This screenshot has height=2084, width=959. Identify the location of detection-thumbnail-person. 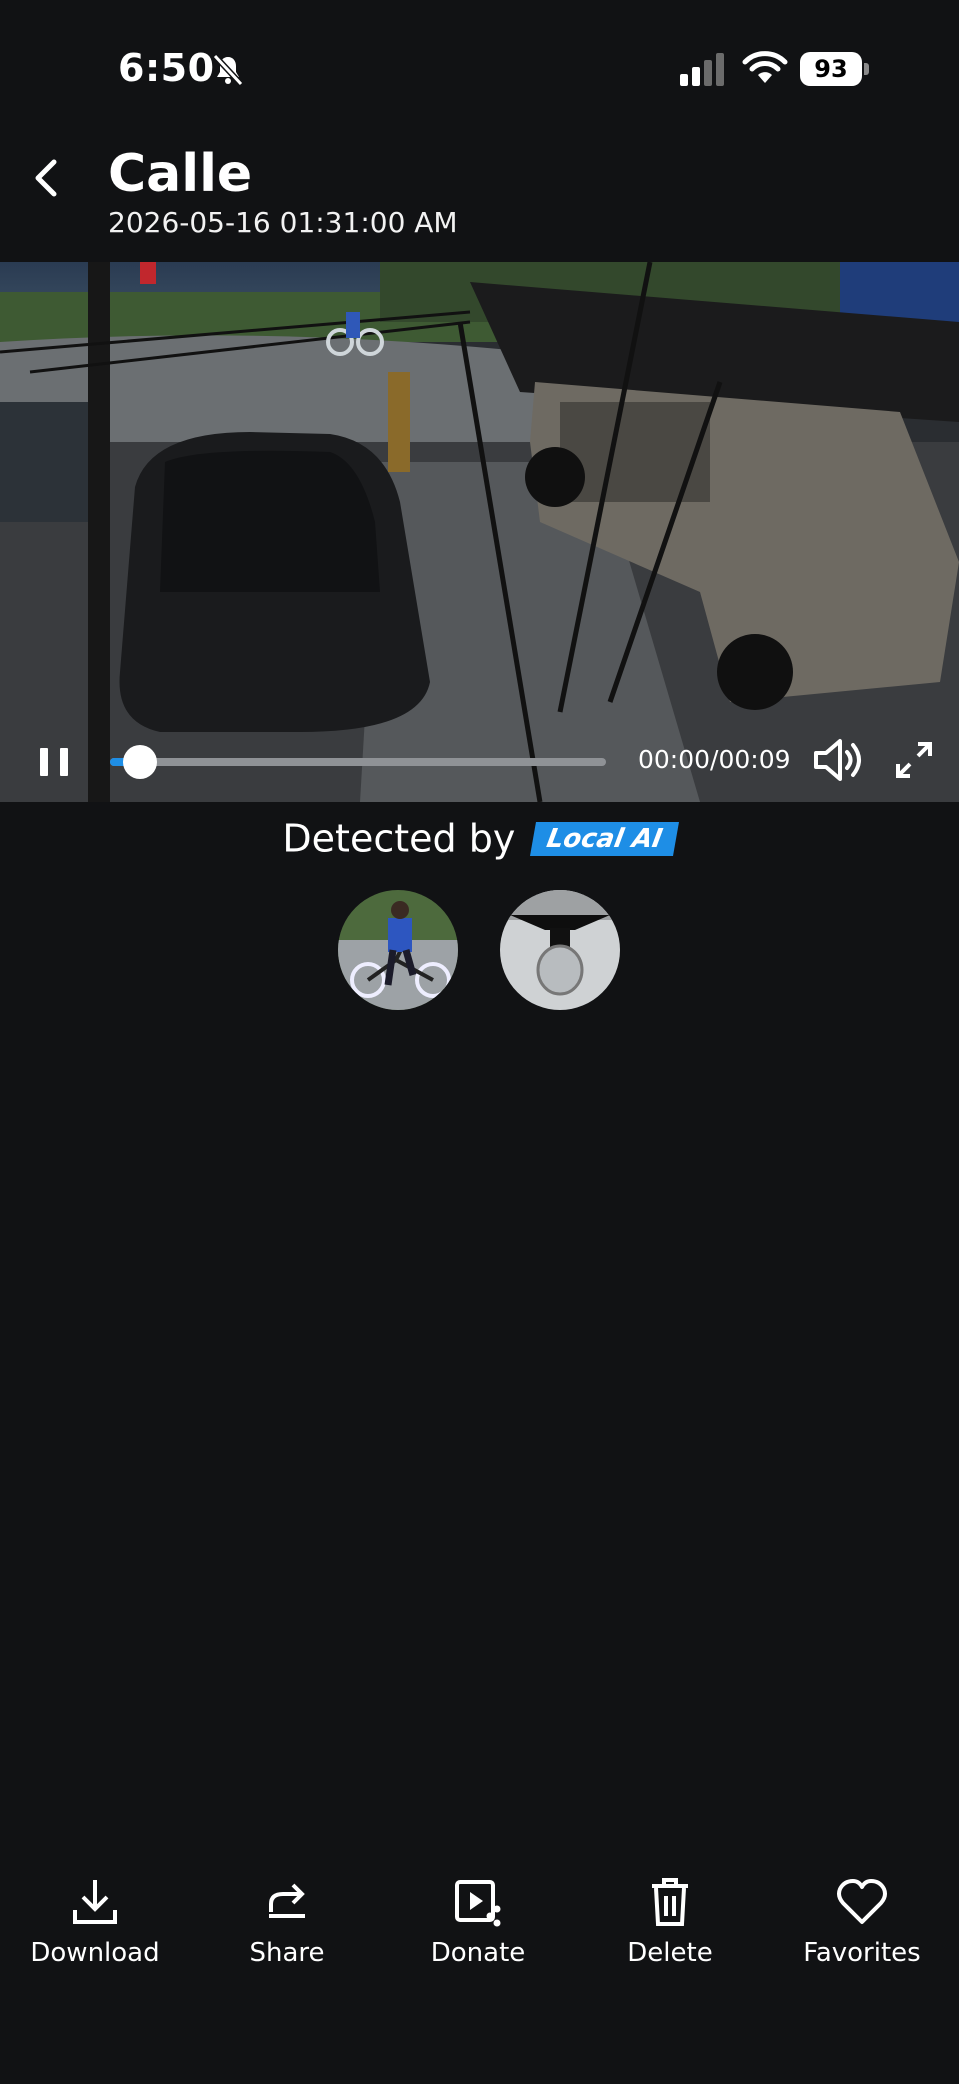
(398, 950).